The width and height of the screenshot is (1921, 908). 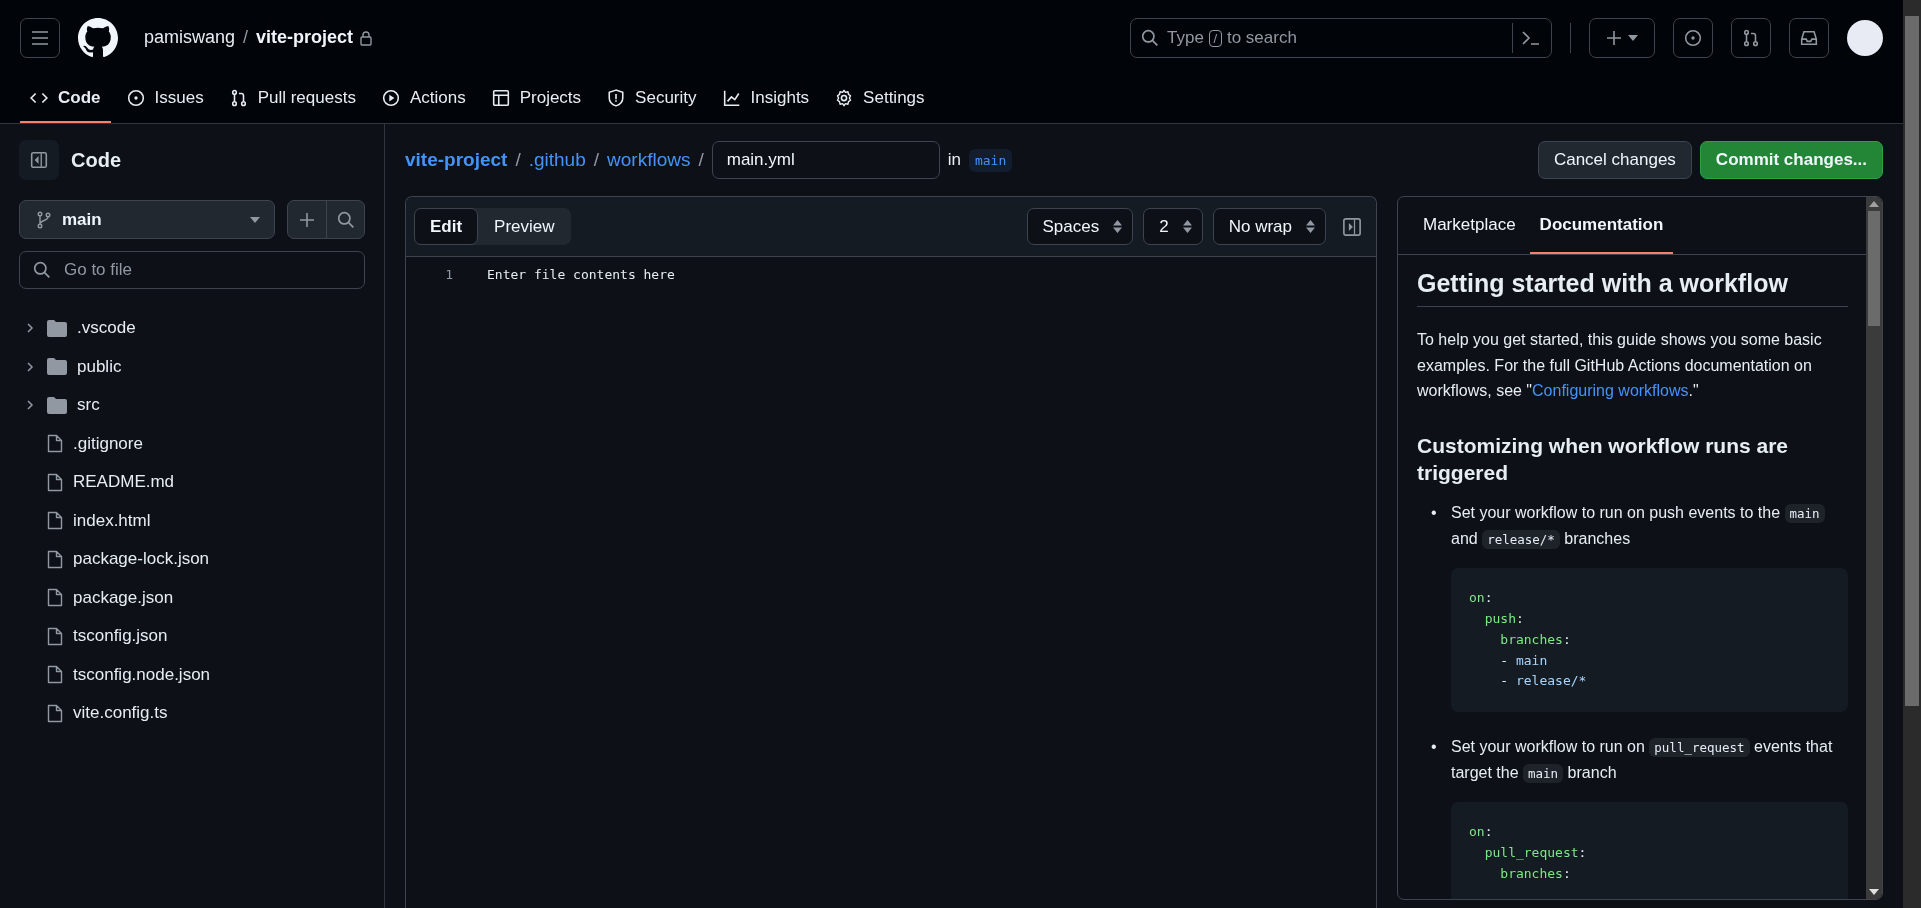 What do you see at coordinates (192, 405) in the screenshot?
I see `file-tree-item: src` at bounding box center [192, 405].